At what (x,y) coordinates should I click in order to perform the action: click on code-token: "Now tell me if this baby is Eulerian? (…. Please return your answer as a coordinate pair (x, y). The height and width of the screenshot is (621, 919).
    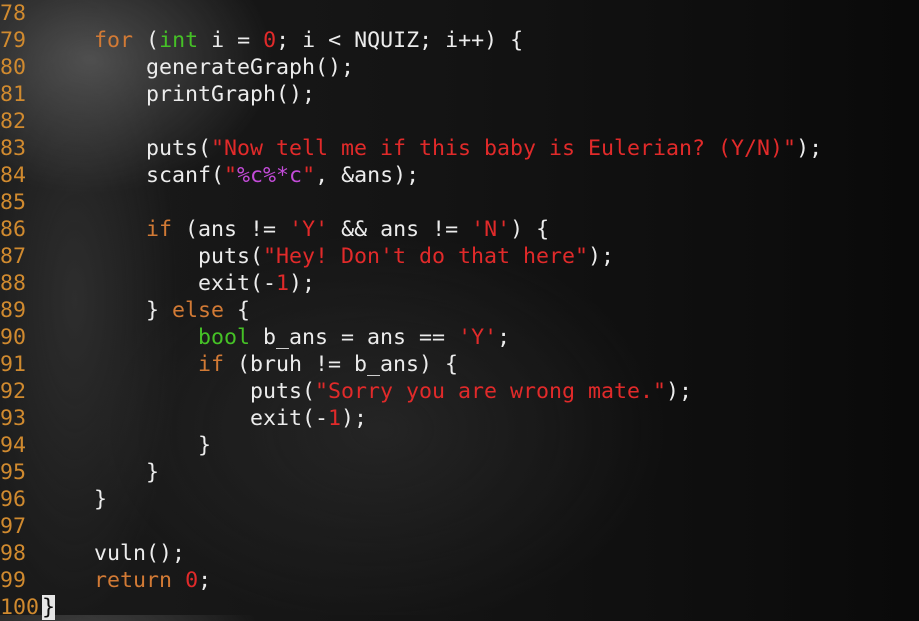
    Looking at the image, I should click on (504, 148).